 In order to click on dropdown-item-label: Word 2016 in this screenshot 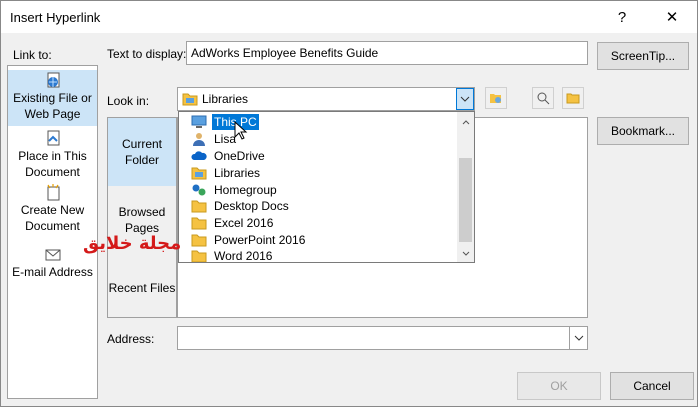, I will do `click(243, 256)`.